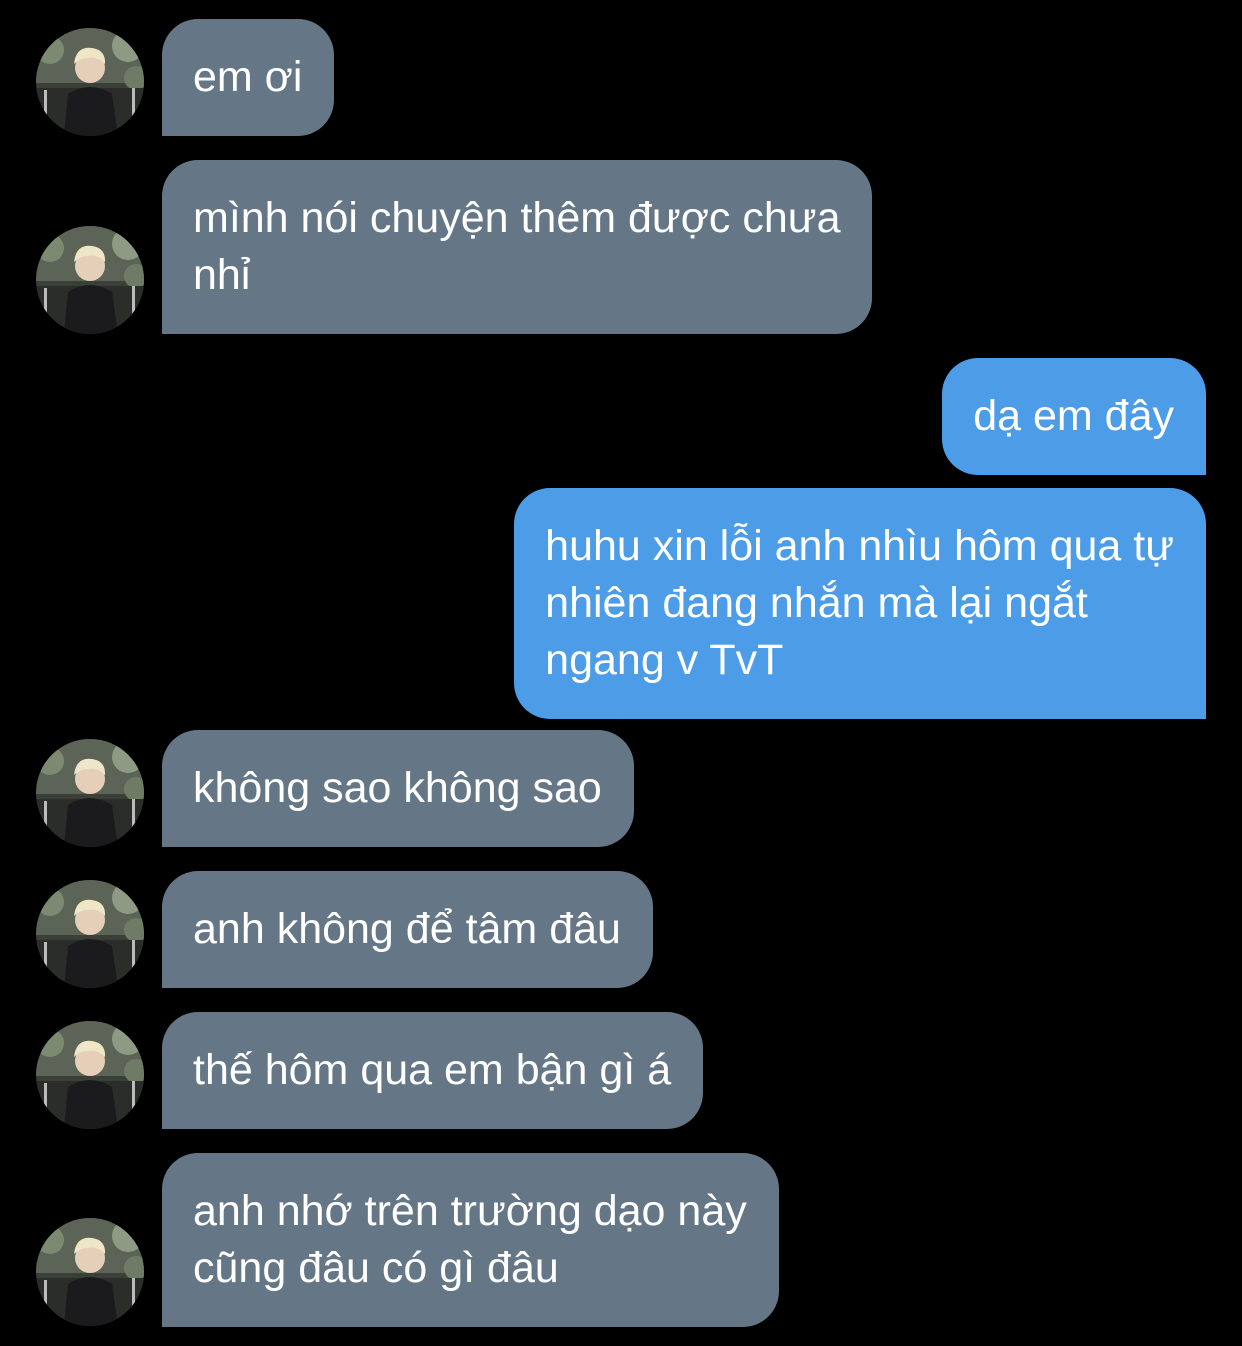  I want to click on message-text: mình nói chuyện thêm được chưa, so click(517, 218).